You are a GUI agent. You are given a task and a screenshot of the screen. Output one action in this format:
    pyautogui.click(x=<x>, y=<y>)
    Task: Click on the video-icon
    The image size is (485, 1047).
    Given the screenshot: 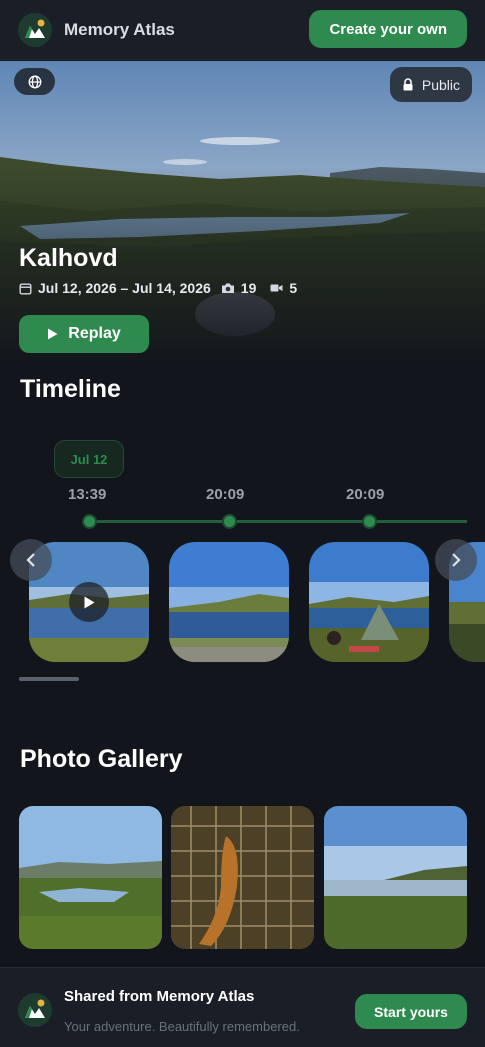 What is the action you would take?
    pyautogui.click(x=276, y=288)
    